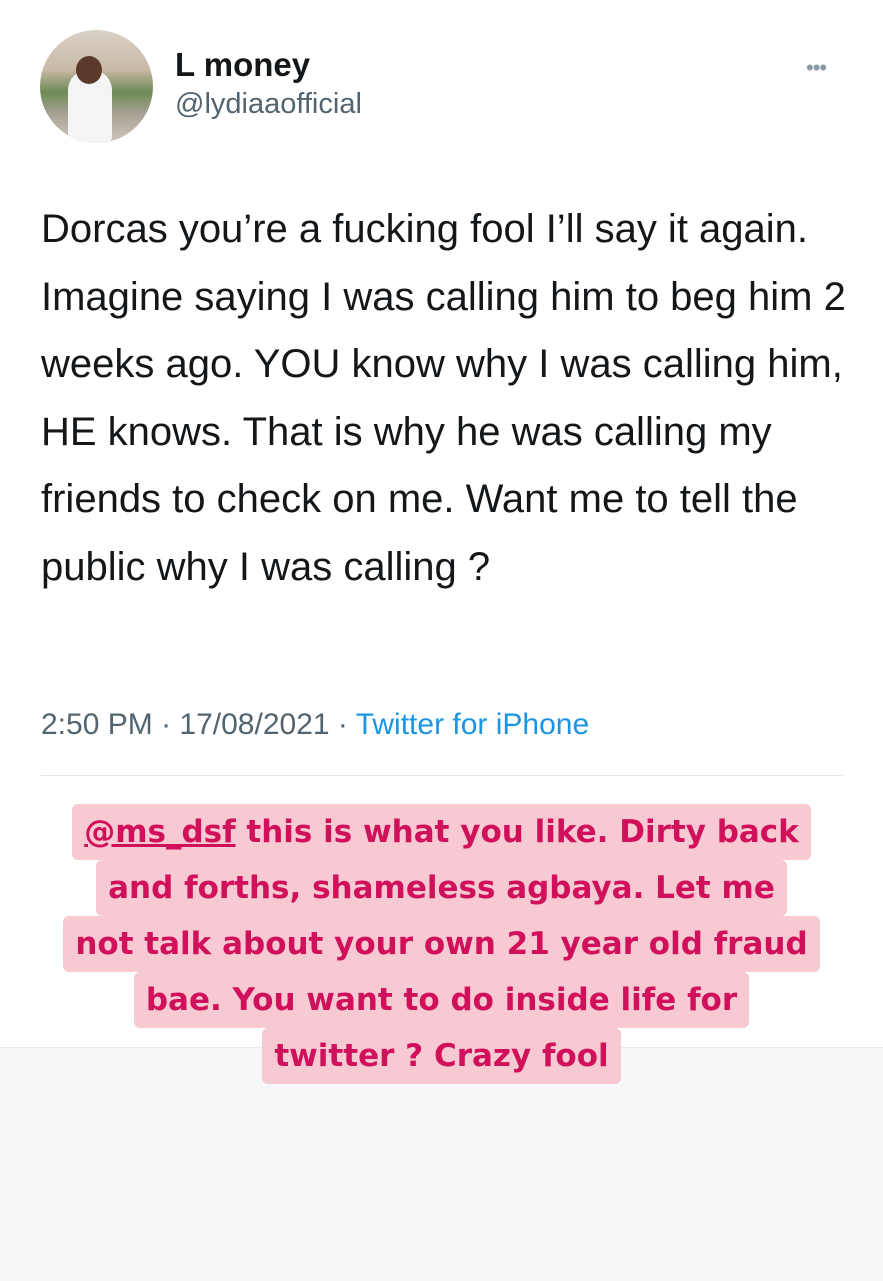 The image size is (883, 1281). I want to click on caption-line-4: bae. You want to do inside life for, so click(441, 1000).